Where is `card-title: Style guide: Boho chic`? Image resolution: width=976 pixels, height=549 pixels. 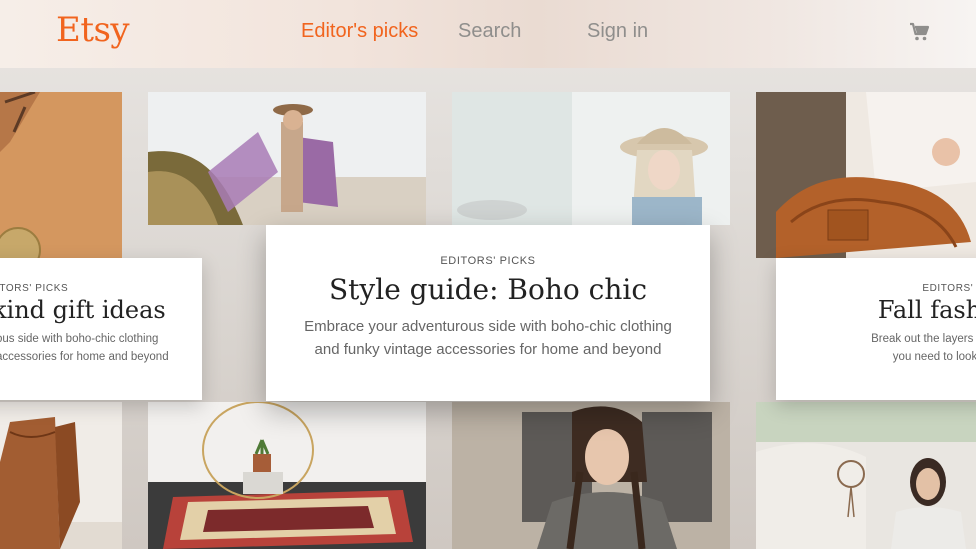 card-title: Style guide: Boho chic is located at coordinates (488, 289).